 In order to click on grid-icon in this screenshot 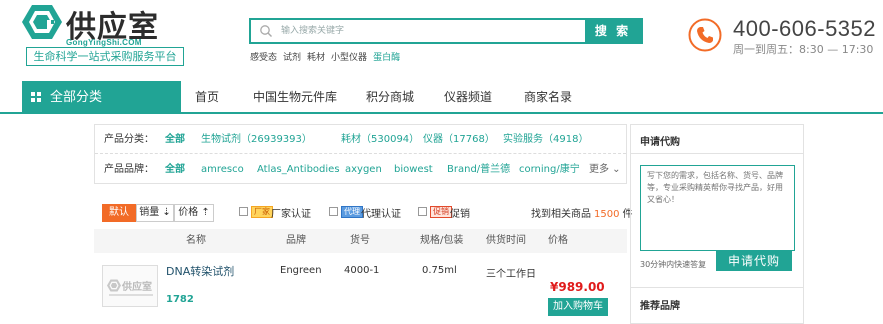, I will do `click(36, 97)`.